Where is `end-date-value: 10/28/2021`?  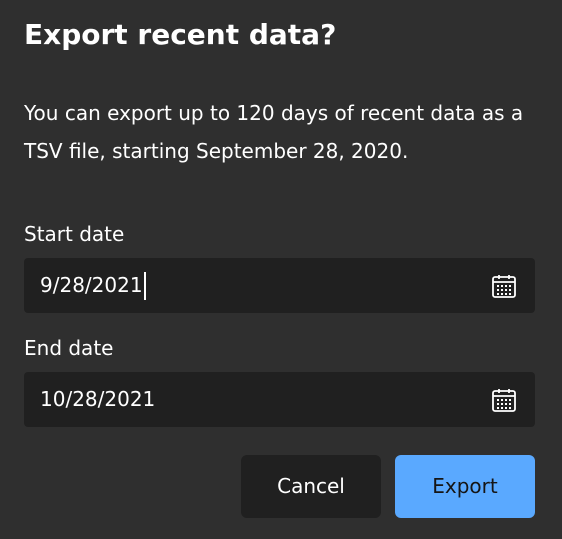
end-date-value: 10/28/2021 is located at coordinates (98, 399).